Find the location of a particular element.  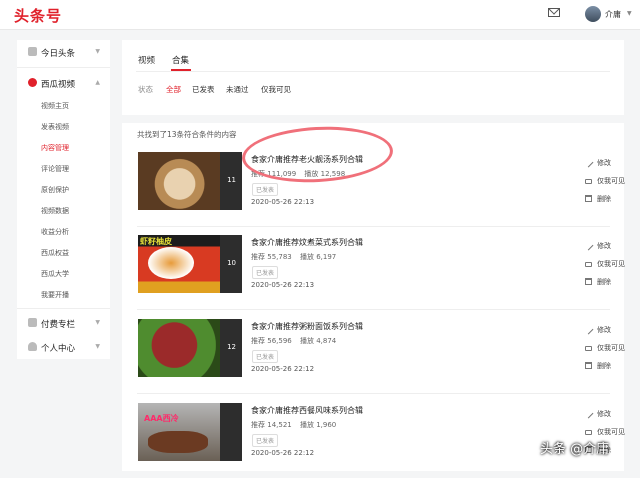

top-bar: 头条号 介庸 ▼ is located at coordinates (320, 15).